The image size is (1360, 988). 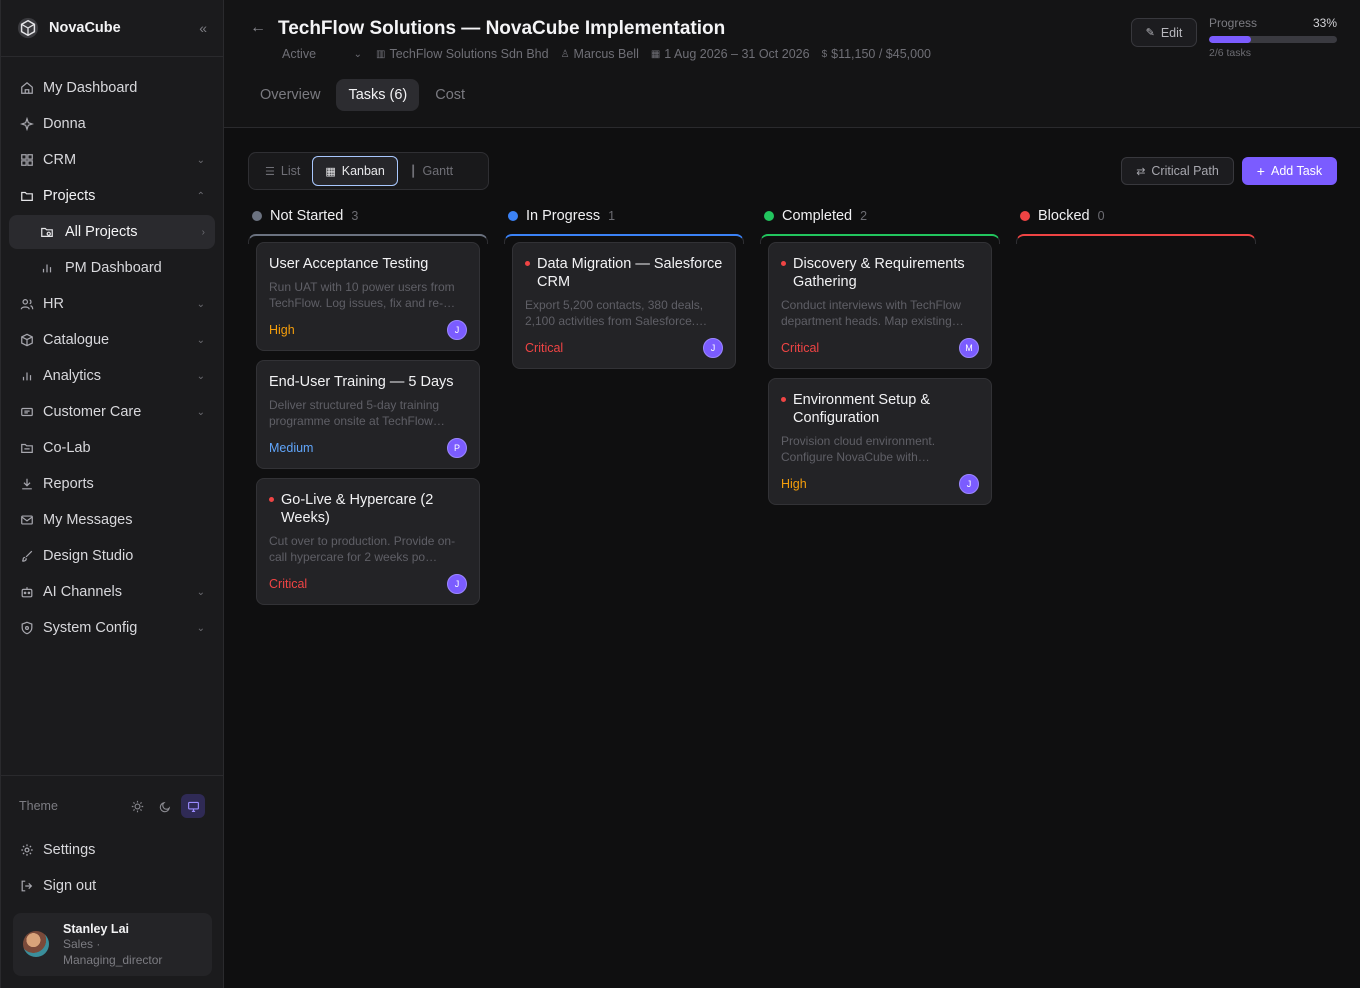 I want to click on moon-icon, so click(x=165, y=806).